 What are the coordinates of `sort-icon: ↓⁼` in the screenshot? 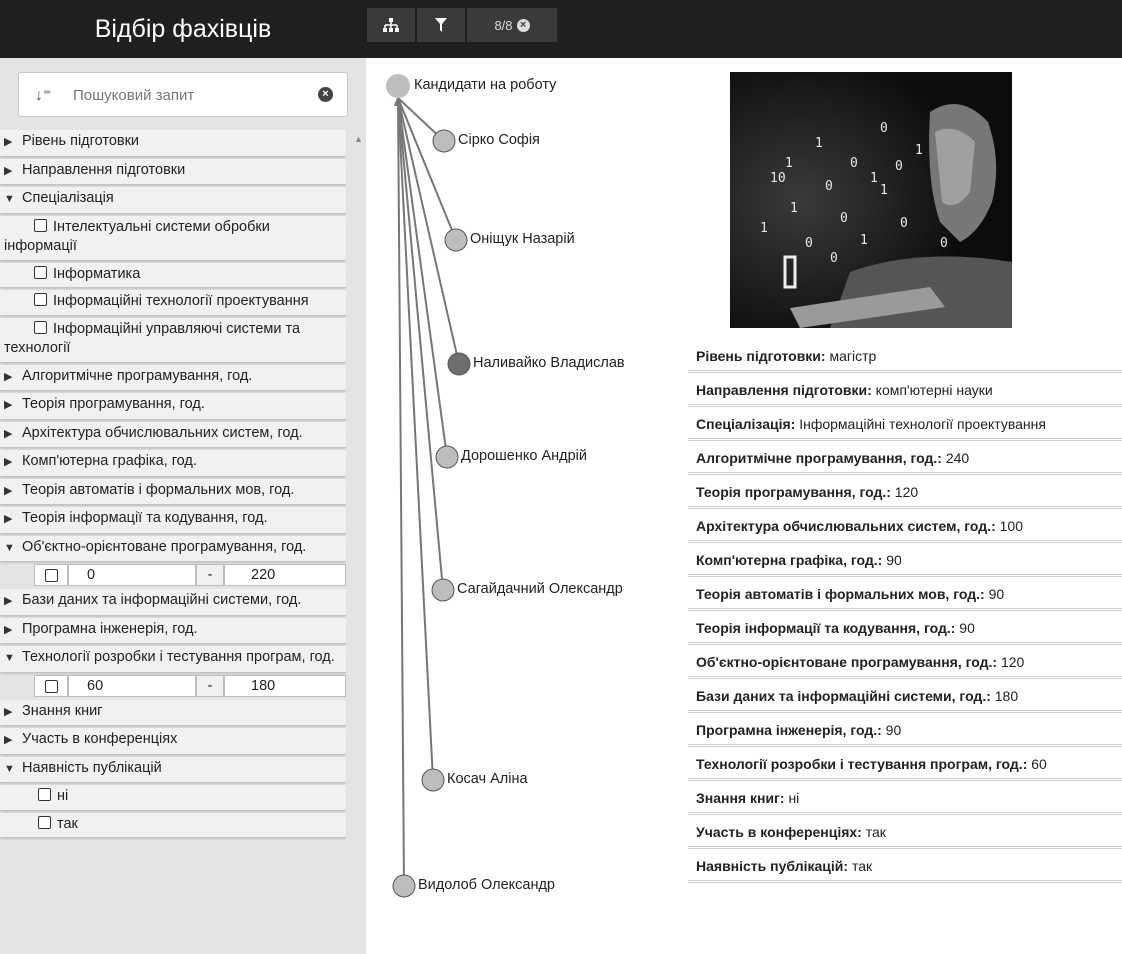 It's located at (43, 95).